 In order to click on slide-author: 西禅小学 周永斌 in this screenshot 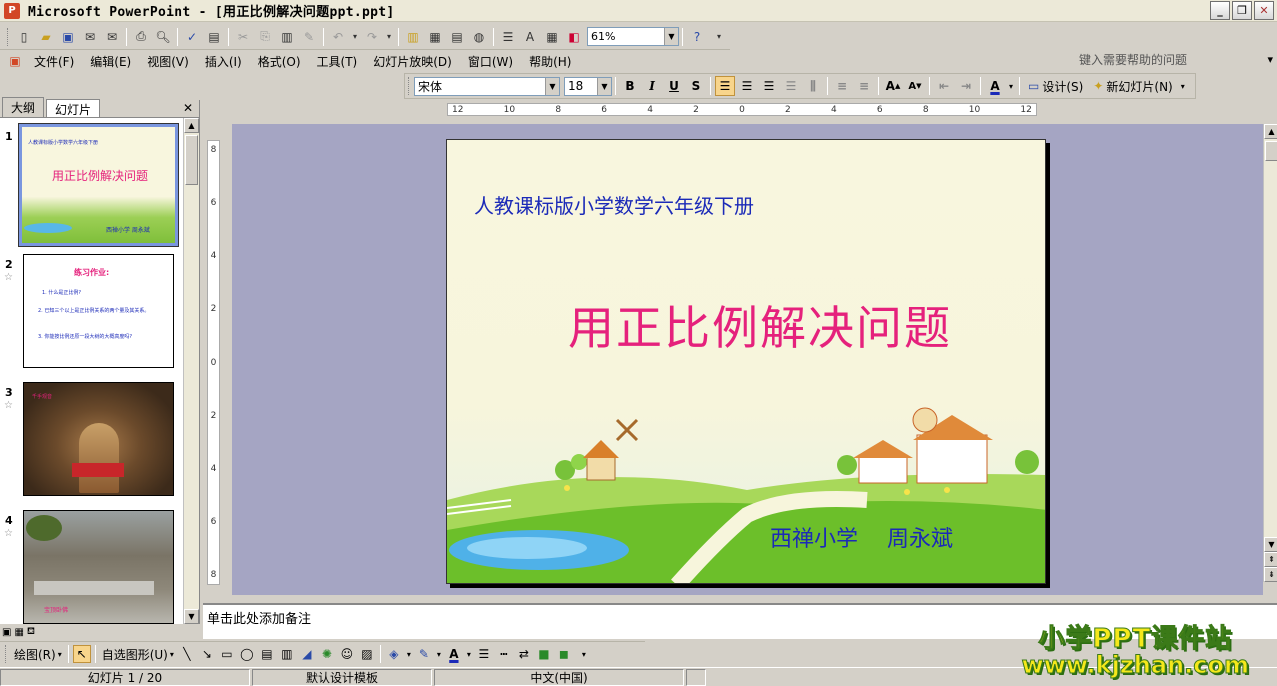, I will do `click(861, 537)`.